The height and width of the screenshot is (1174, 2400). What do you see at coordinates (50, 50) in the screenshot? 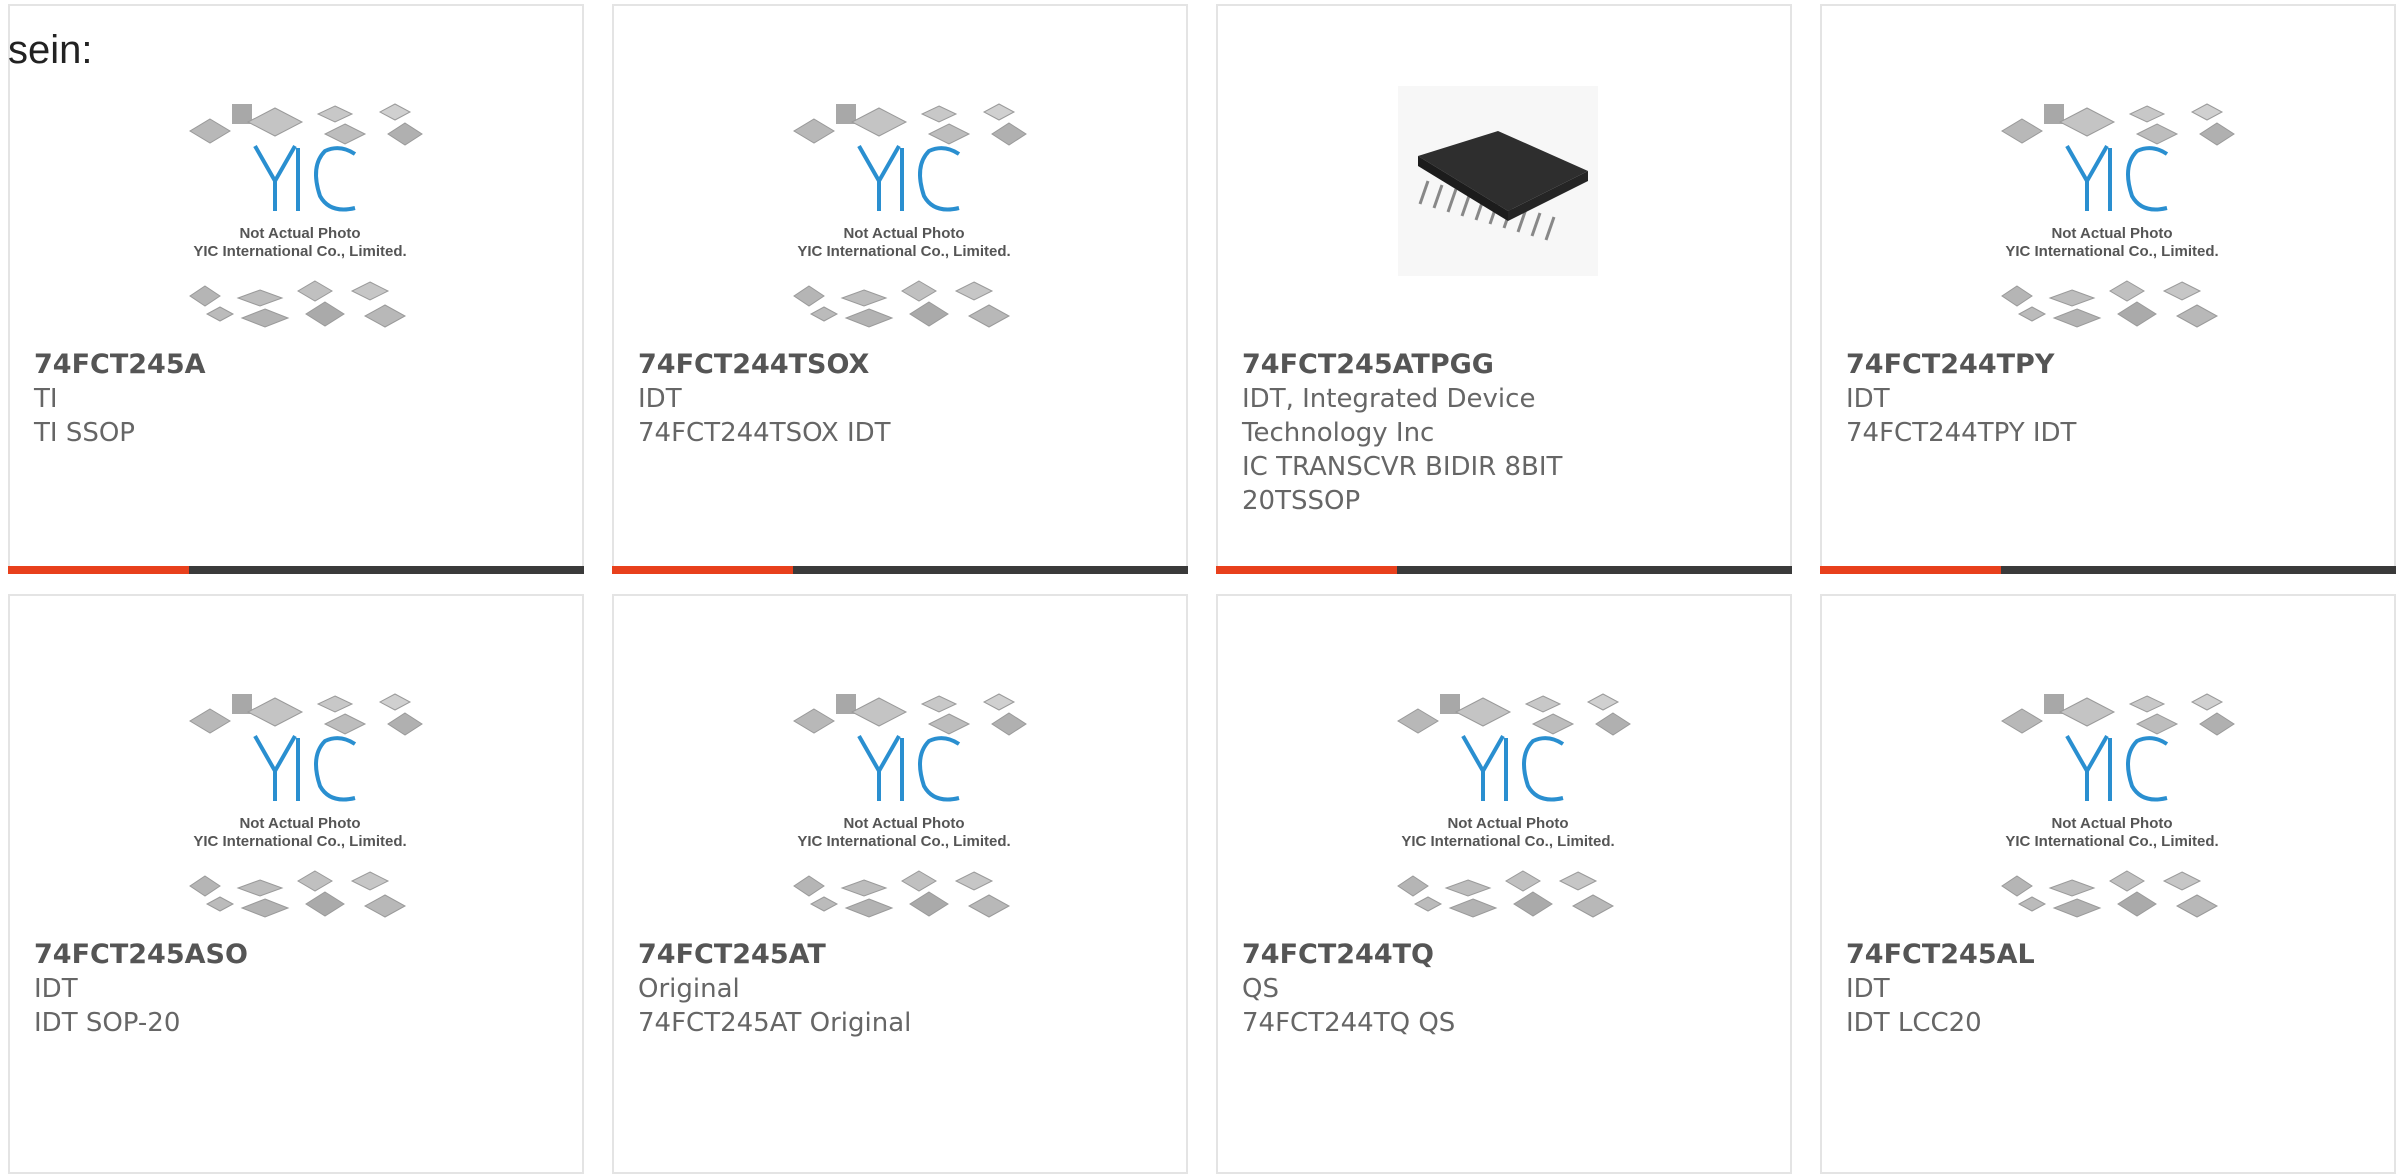
I see `section-heading: sein:` at bounding box center [50, 50].